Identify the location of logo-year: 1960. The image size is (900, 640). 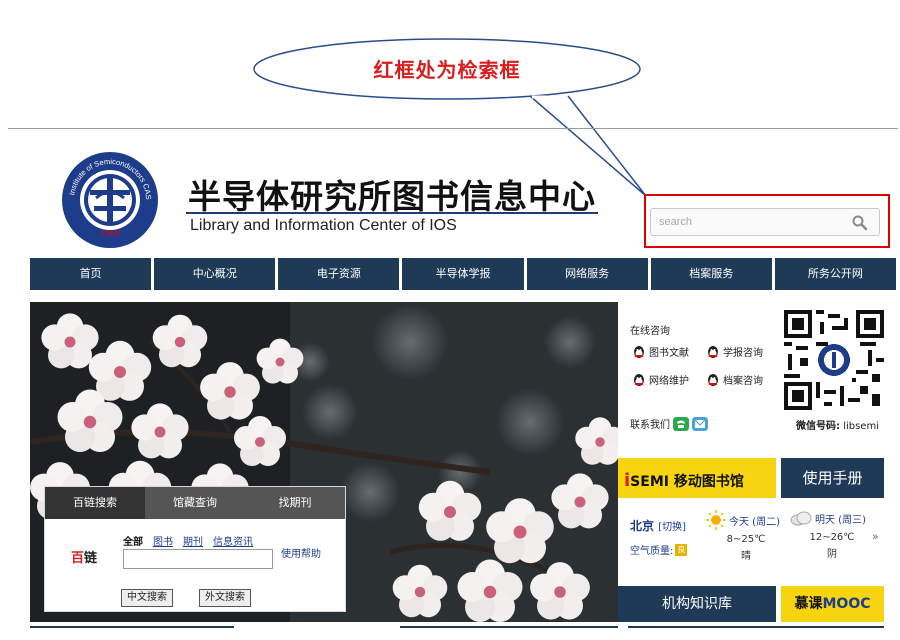
(110, 233).